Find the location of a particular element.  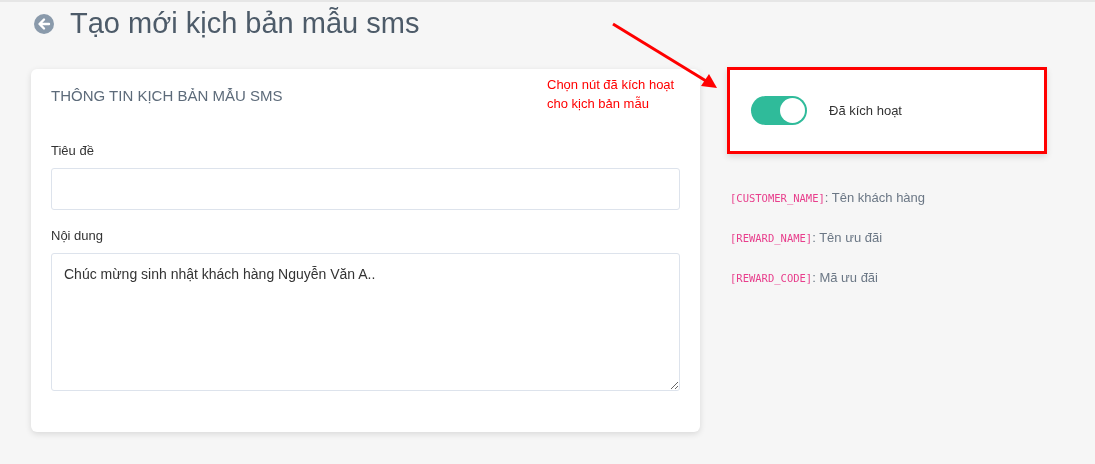

annotation-text: Chọn nút đã kích hoạt cho kịch bản mẫu is located at coordinates (611, 94).